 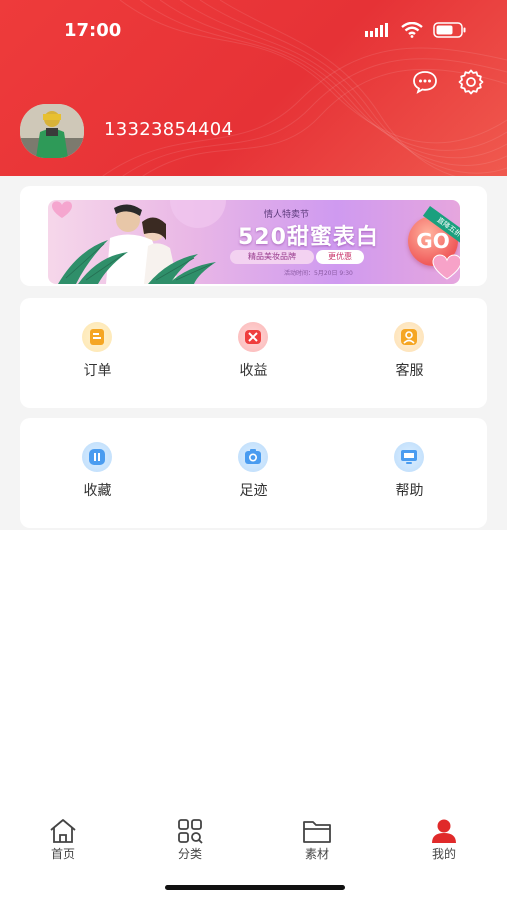 What do you see at coordinates (444, 831) in the screenshot?
I see `profile-icon` at bounding box center [444, 831].